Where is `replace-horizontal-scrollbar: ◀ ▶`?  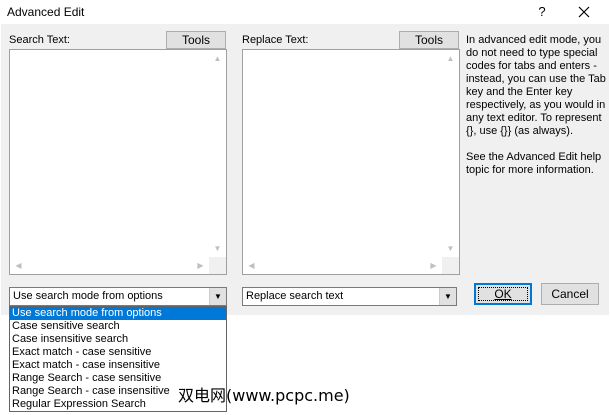 replace-horizontal-scrollbar: ◀ ▶ is located at coordinates (342, 265).